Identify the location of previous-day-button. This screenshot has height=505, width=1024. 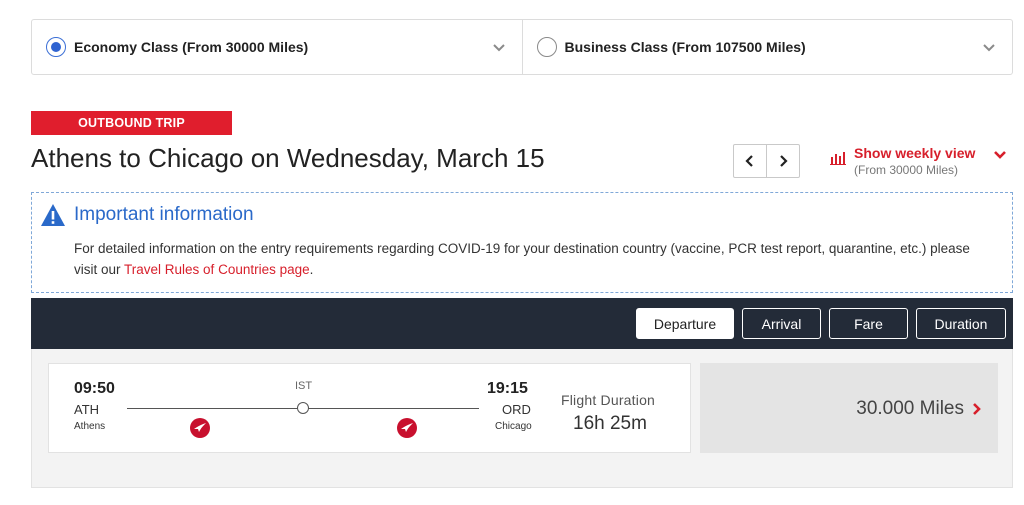
(750, 161).